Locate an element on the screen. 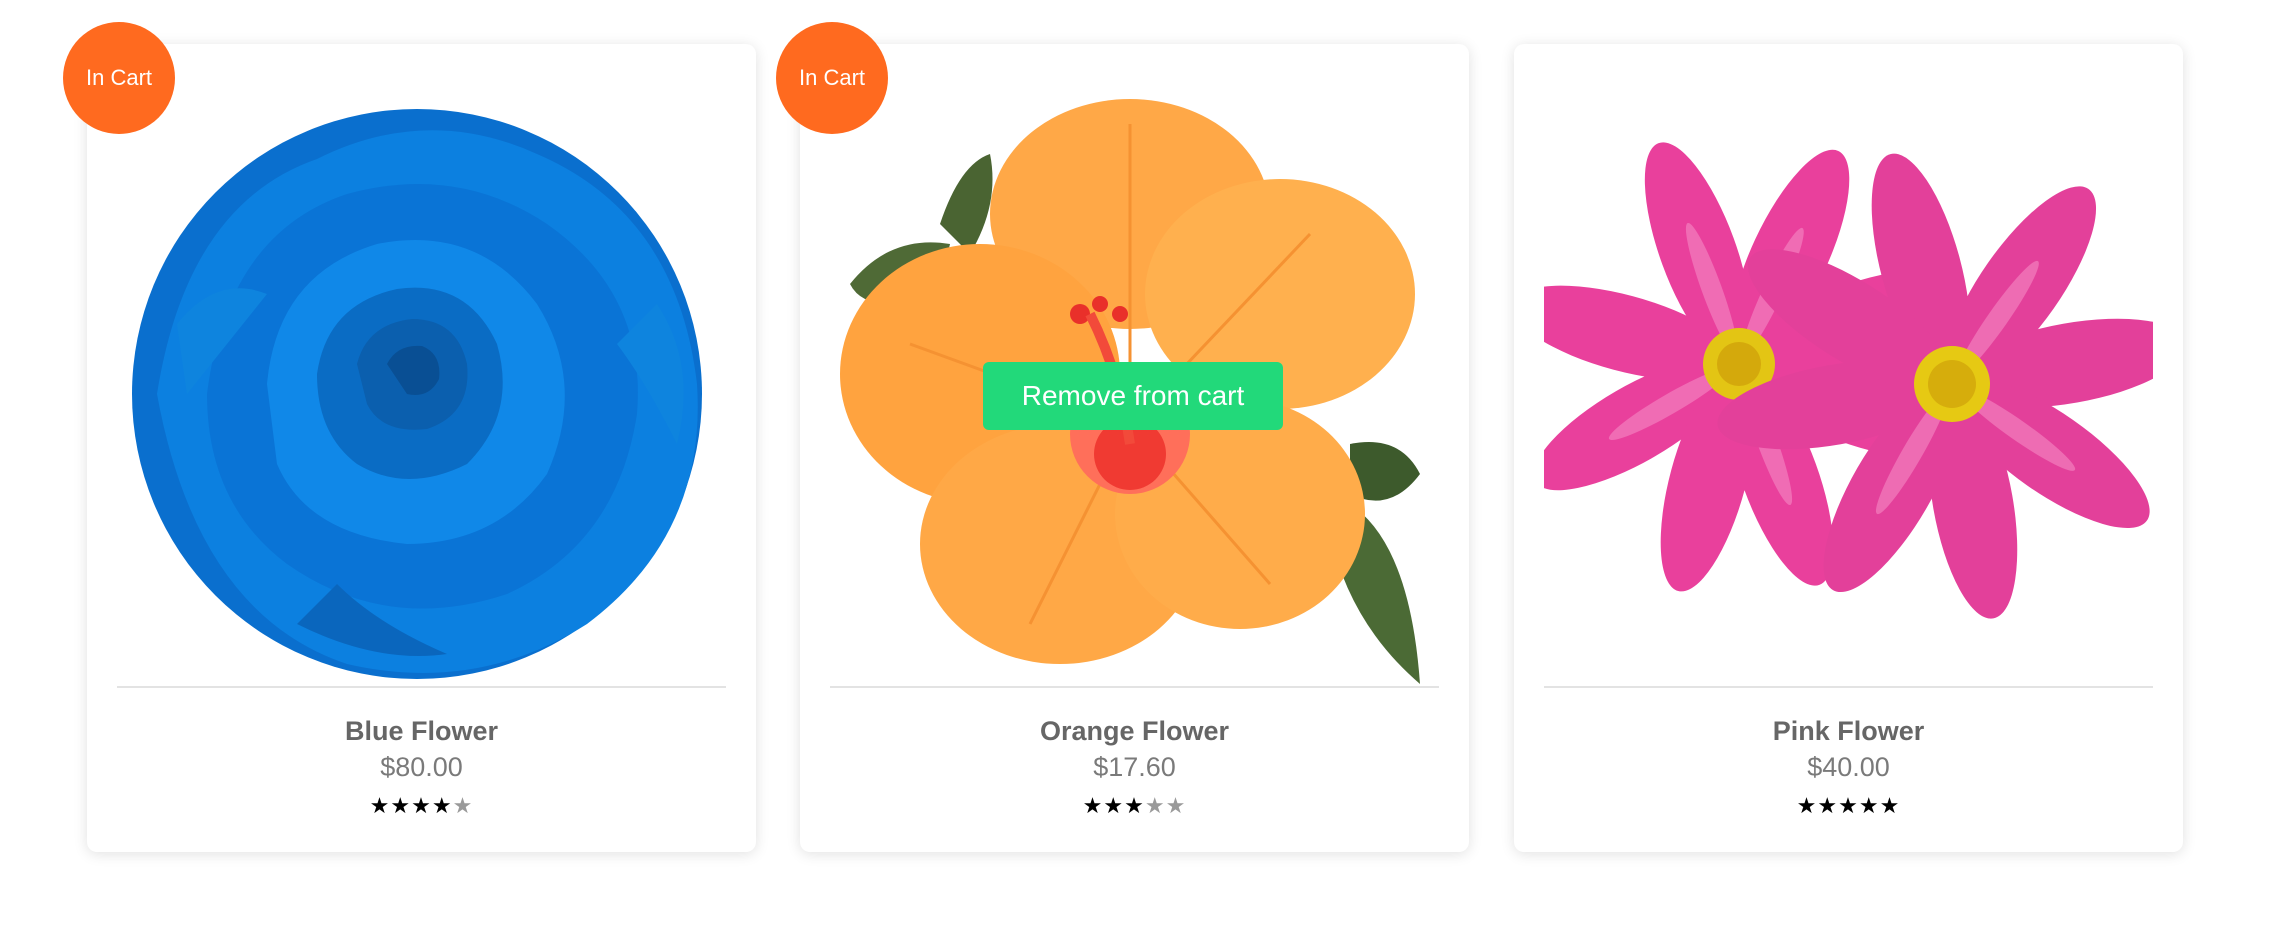 This screenshot has height=946, width=2278. product-name: Pink Flower is located at coordinates (1848, 731).